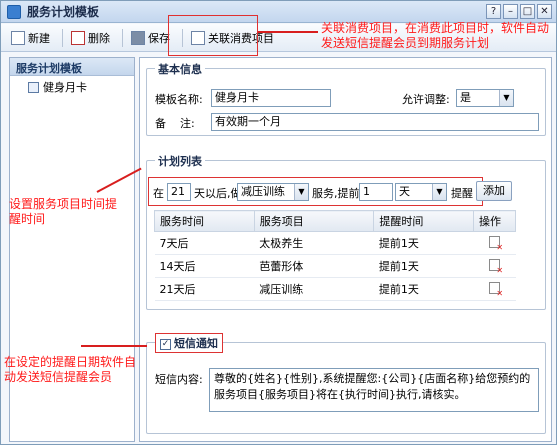 The image size is (557, 445). I want to click on sms-title-wrap: ✓ 短信通知, so click(189, 343).